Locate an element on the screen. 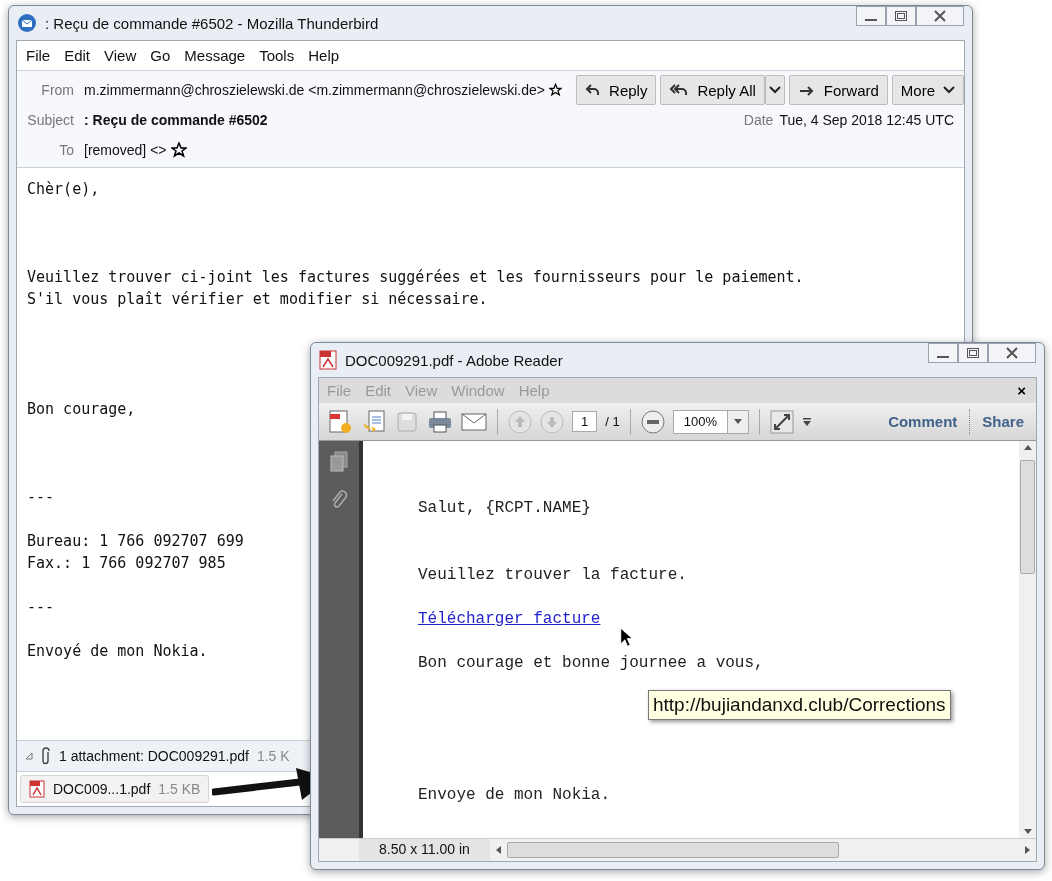  document-text: Bon courage et bonne journee a vous, is located at coordinates (591, 663).